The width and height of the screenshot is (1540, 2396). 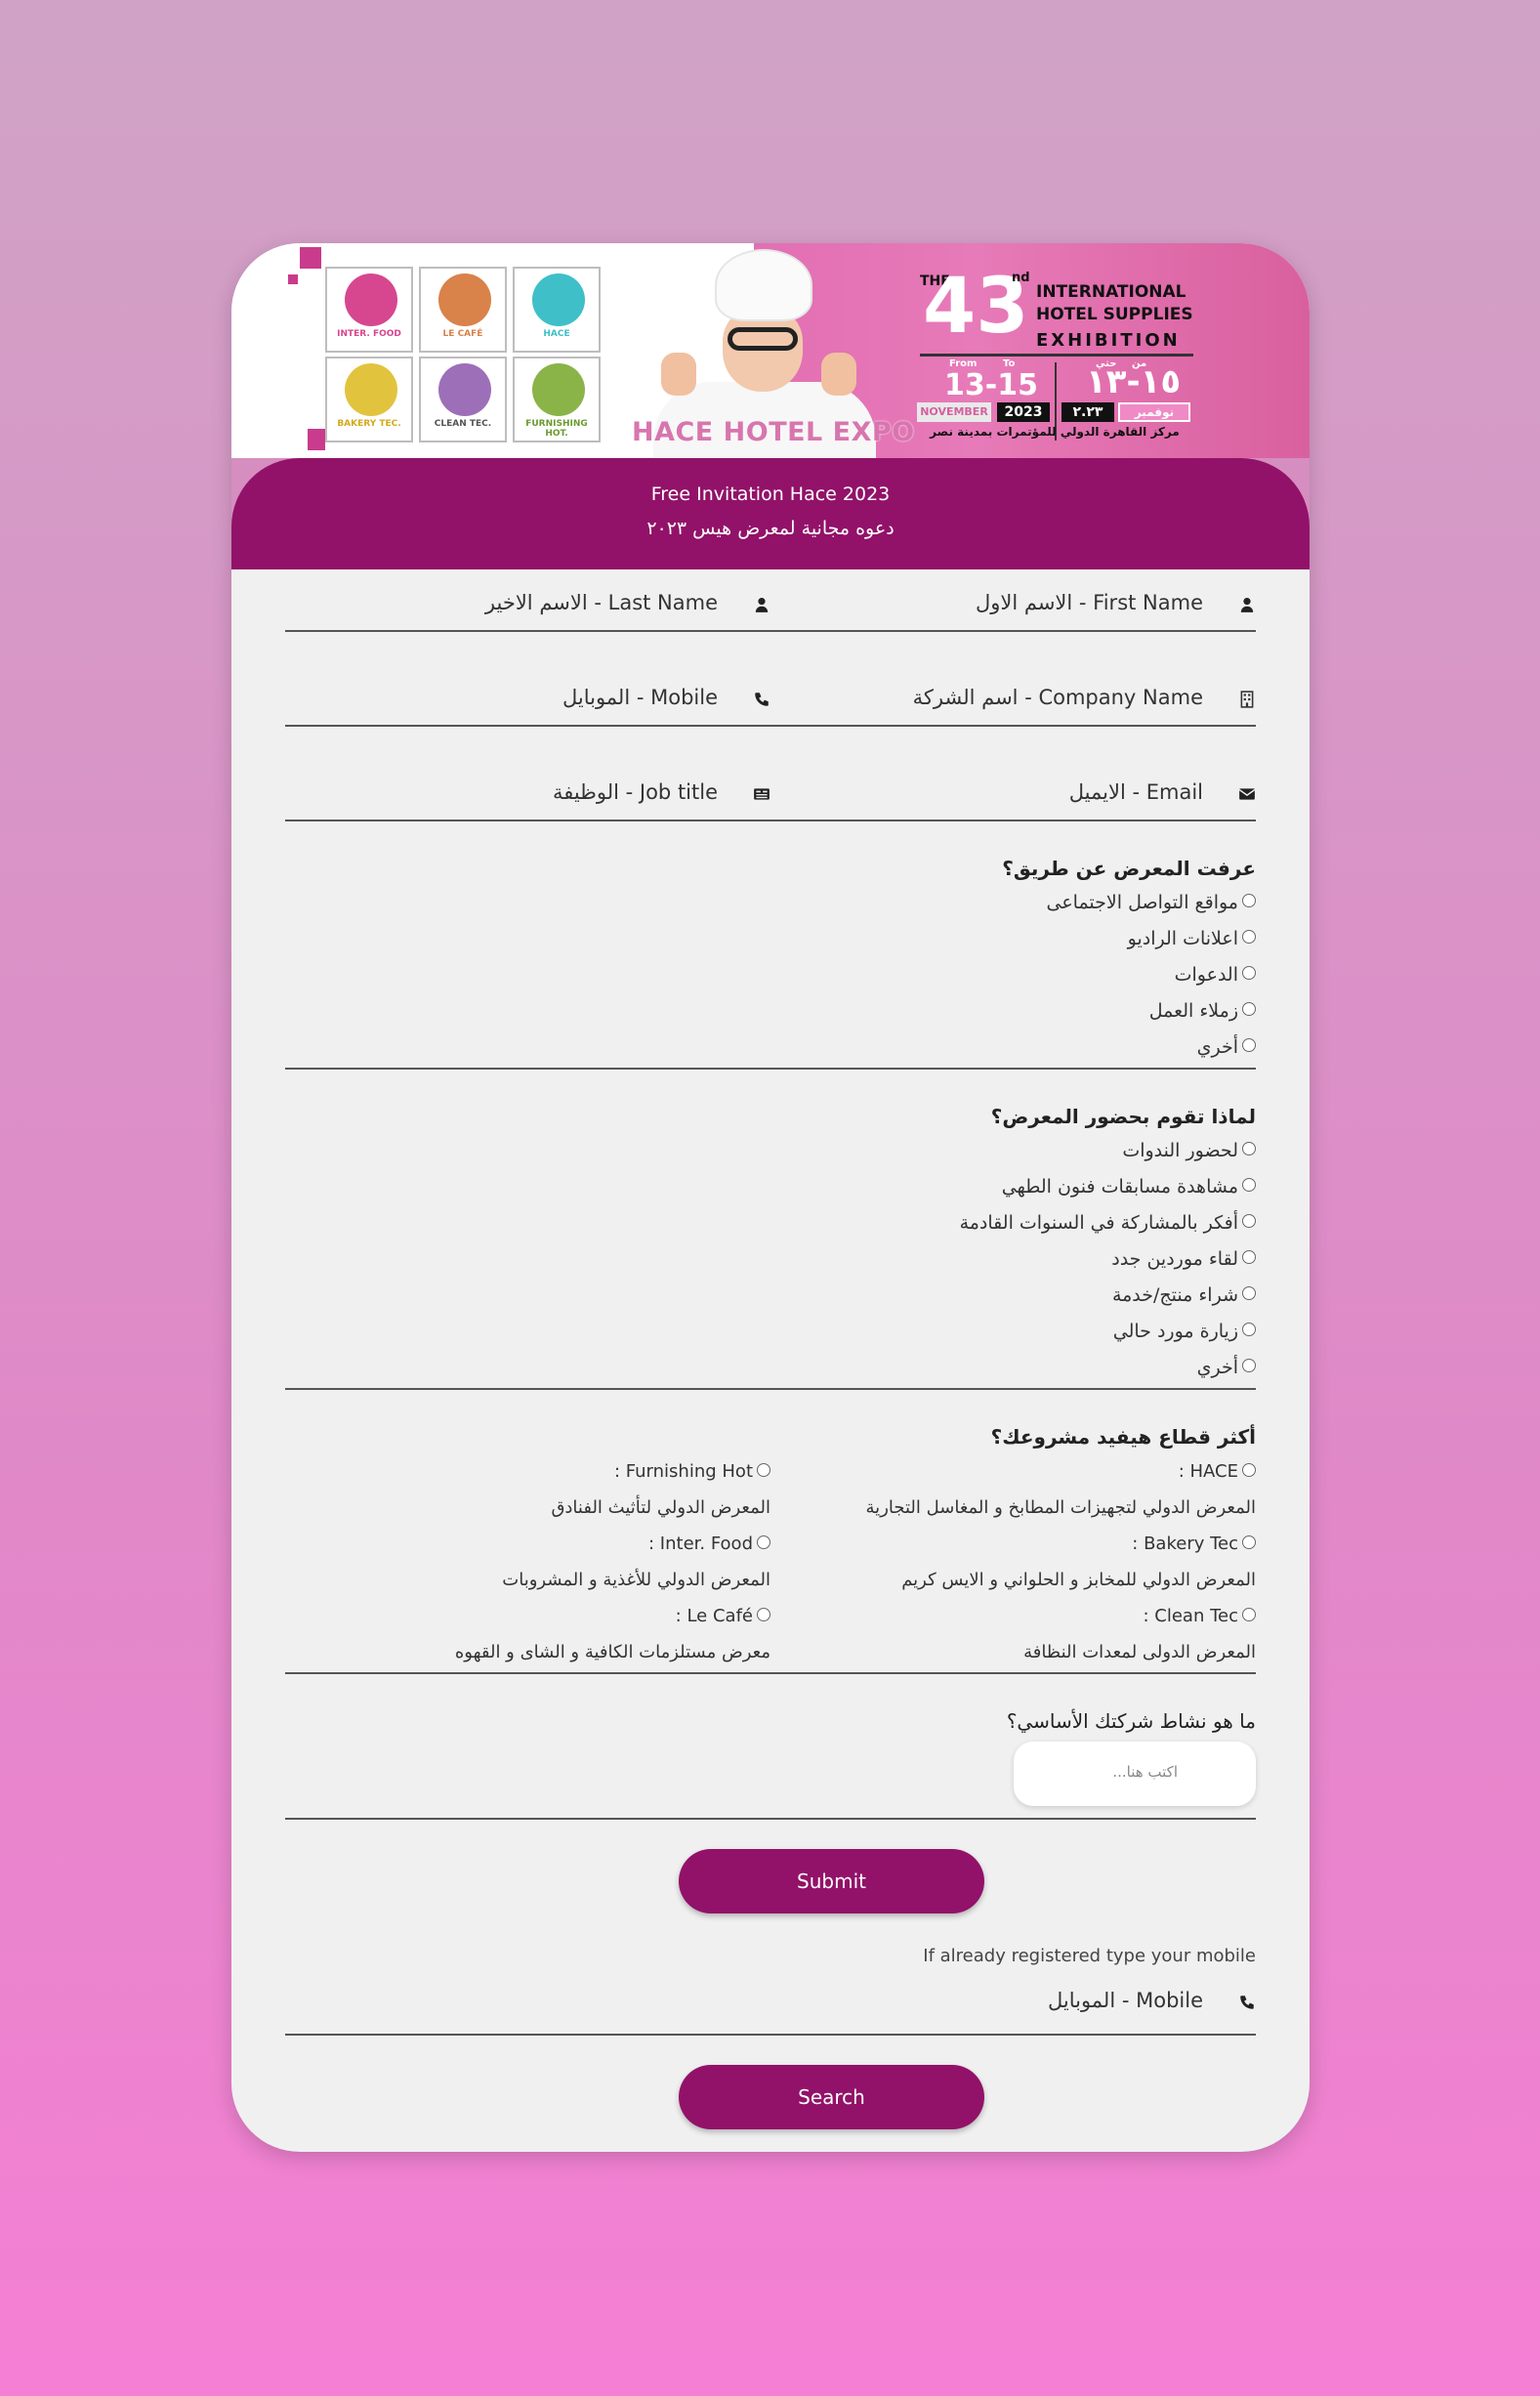 I want to click on sector-option-clean: Clean Tec :, so click(x=1199, y=1616).